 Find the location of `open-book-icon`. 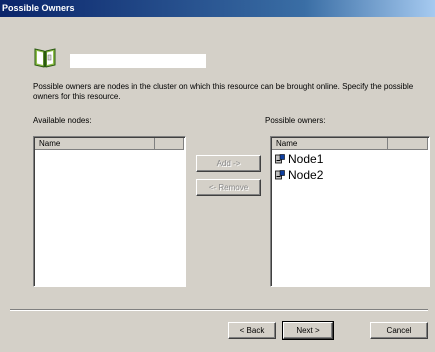

open-book-icon is located at coordinates (45, 58).